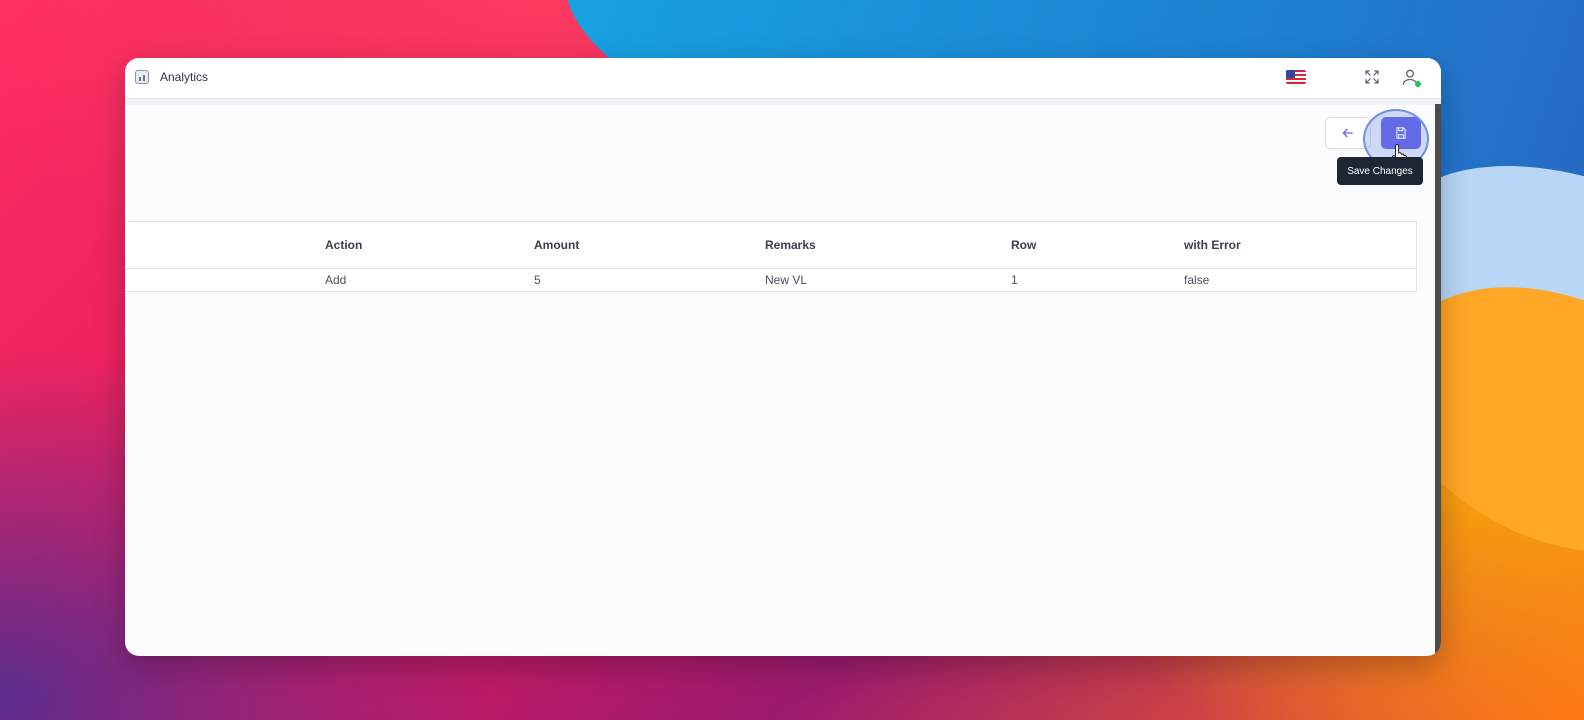 The height and width of the screenshot is (720, 1584). I want to click on save-changes-tooltip: Save Changes, so click(1380, 171).